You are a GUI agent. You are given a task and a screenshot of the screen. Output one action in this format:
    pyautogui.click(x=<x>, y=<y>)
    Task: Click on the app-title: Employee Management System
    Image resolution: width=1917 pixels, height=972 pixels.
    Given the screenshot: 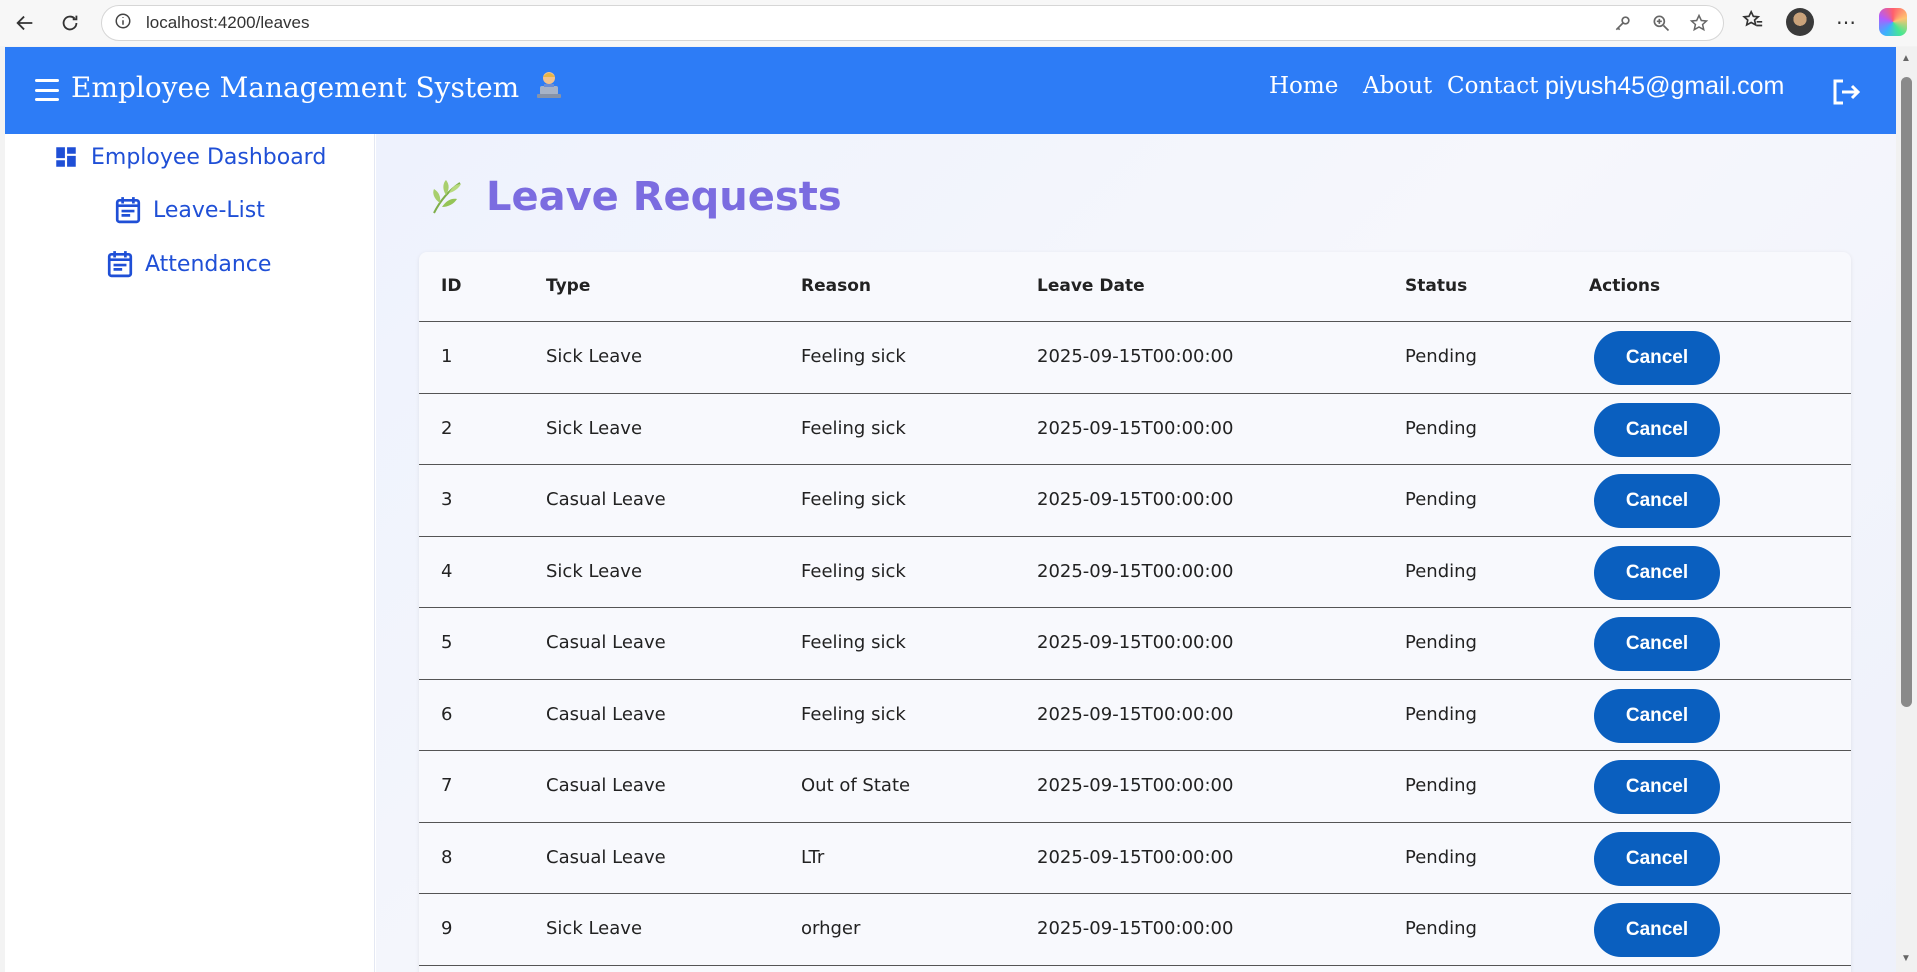 What is the action you would take?
    pyautogui.click(x=317, y=86)
    